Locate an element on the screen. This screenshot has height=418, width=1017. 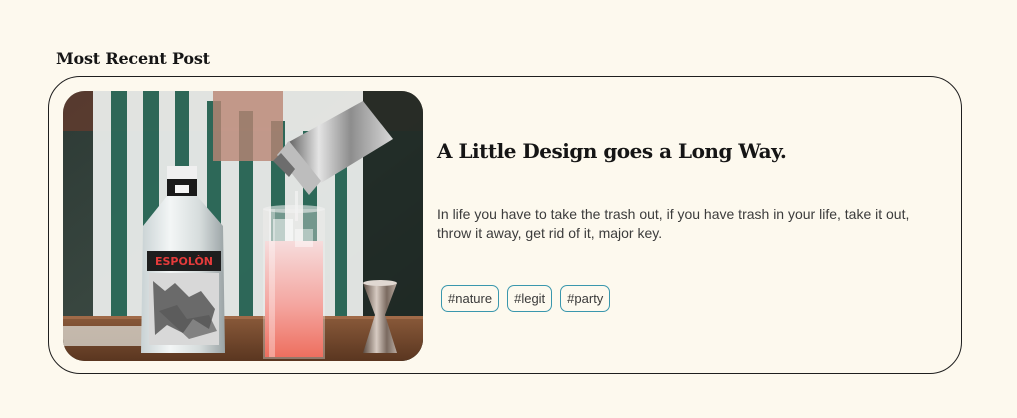
tag-list: #nature #legit #party is located at coordinates (526, 298).